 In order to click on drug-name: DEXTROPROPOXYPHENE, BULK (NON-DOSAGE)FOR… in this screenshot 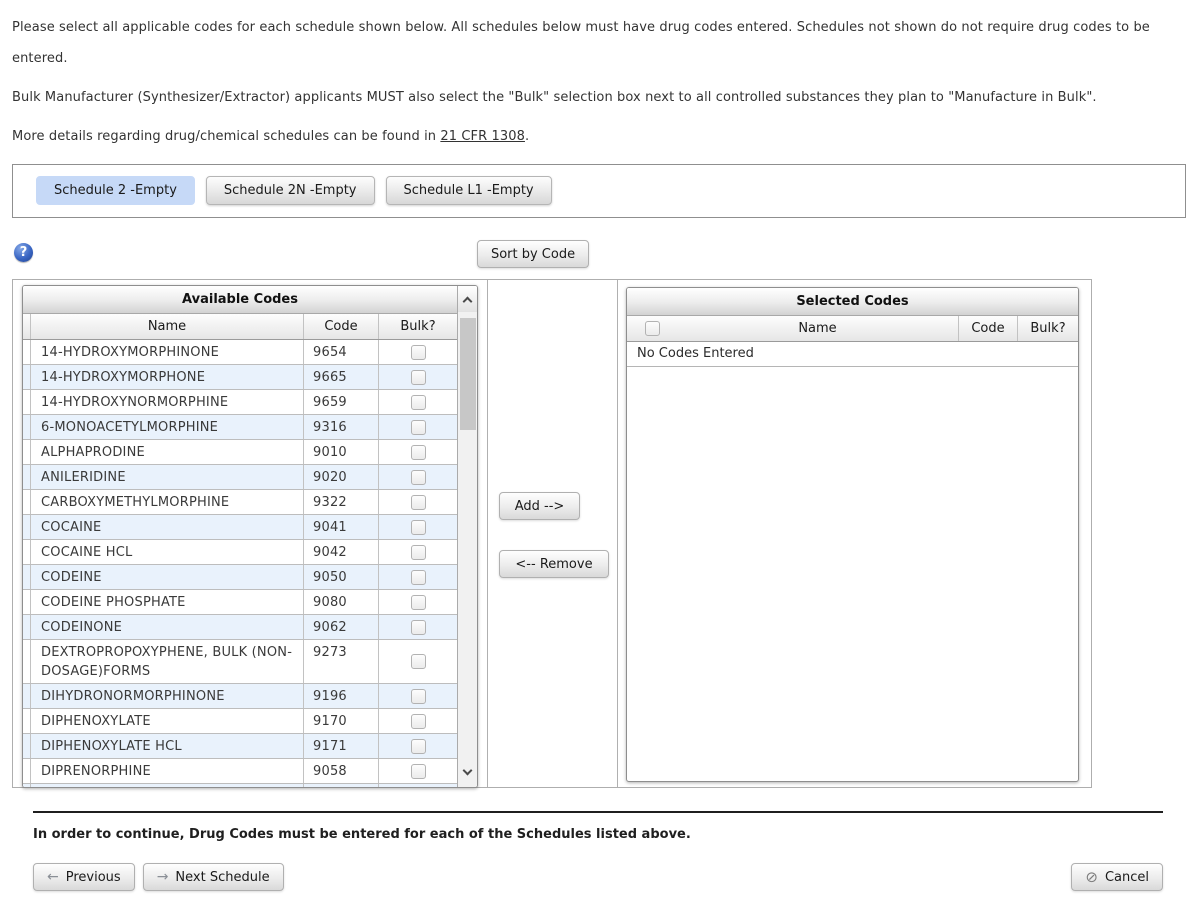, I will do `click(167, 662)`.